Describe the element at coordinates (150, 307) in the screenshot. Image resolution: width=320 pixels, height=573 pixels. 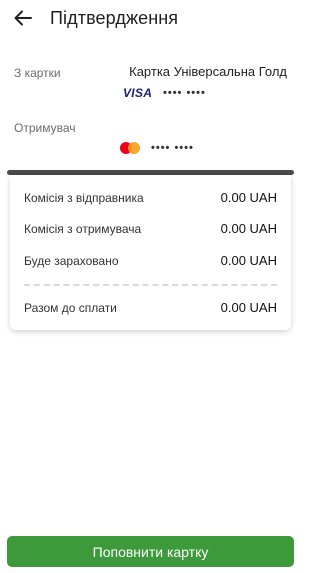
I see `total-row: Разом до сплати 0.00 UAH` at that location.